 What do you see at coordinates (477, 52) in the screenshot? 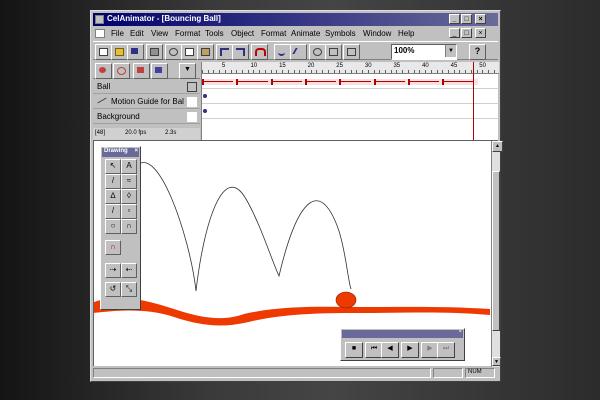
I see `help-button: ?` at bounding box center [477, 52].